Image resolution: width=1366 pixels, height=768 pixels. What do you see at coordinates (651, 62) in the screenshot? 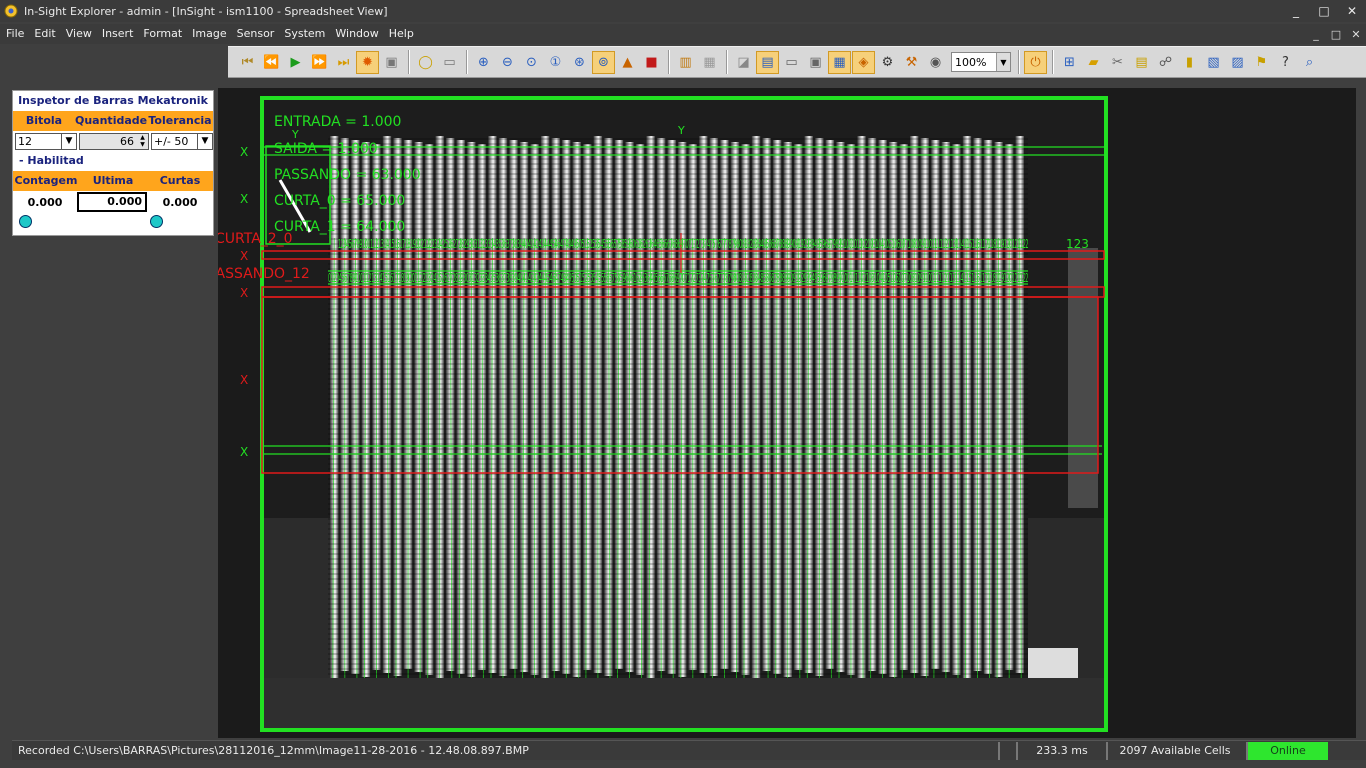
I see `color-image-icon: ■` at bounding box center [651, 62].